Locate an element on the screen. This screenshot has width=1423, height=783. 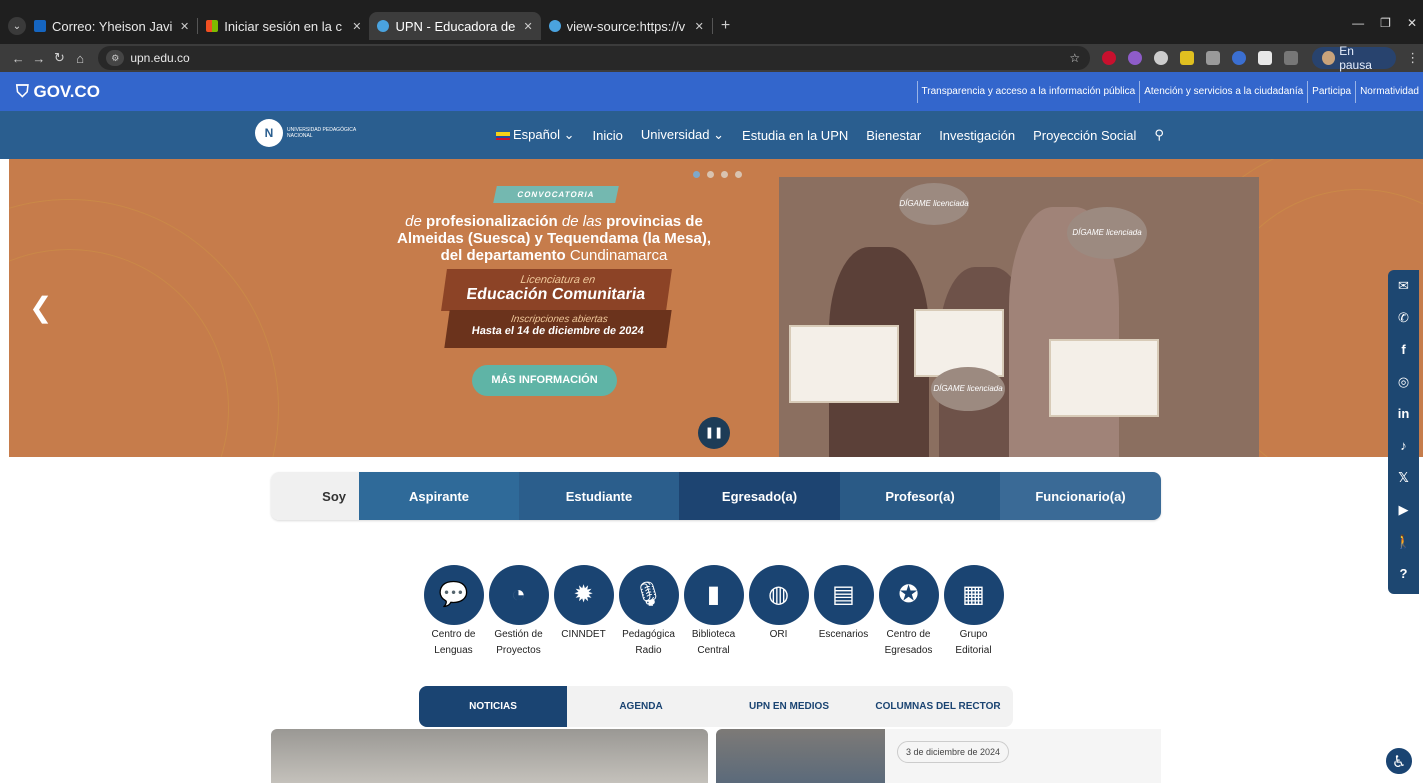
menu-kebab-icon: ⋮ is located at coordinates (1412, 58).